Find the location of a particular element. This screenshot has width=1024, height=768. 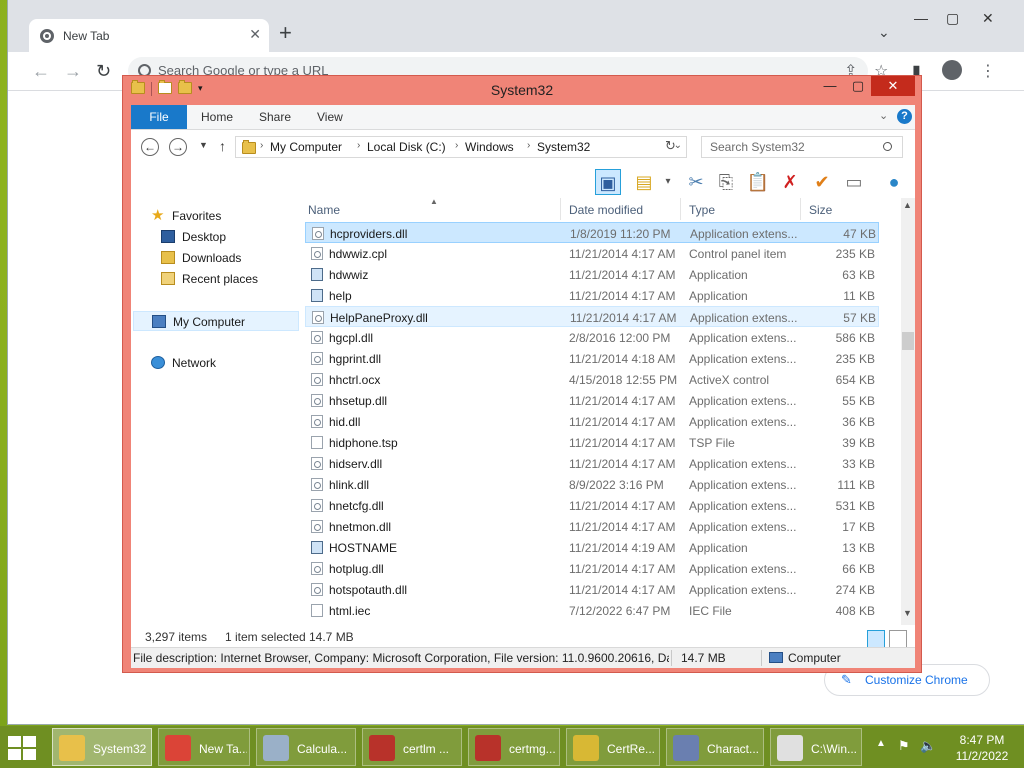

chrome-favicon-icon is located at coordinates (47, 36).